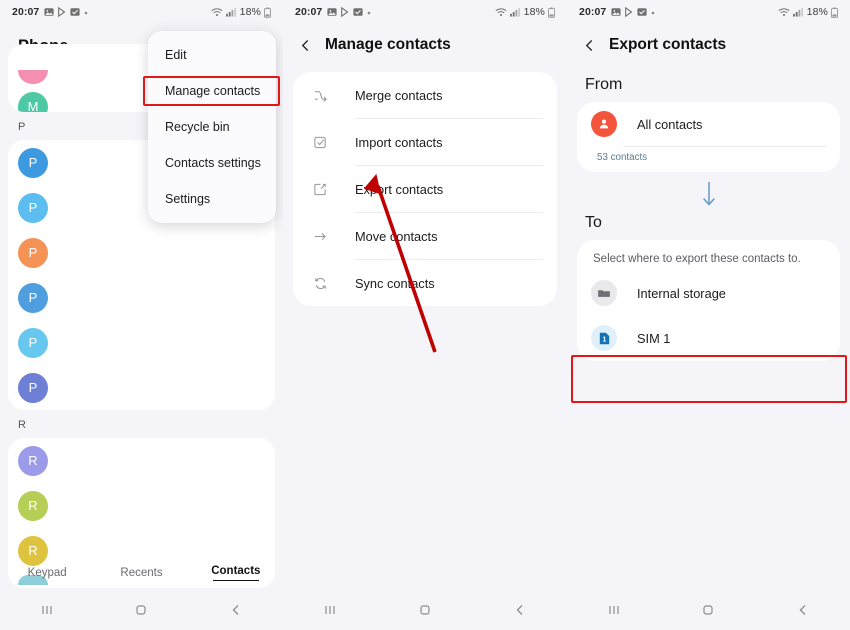 The image size is (850, 630). What do you see at coordinates (425, 95) in the screenshot?
I see `menu-item-merge-contacts: Merge contacts` at bounding box center [425, 95].